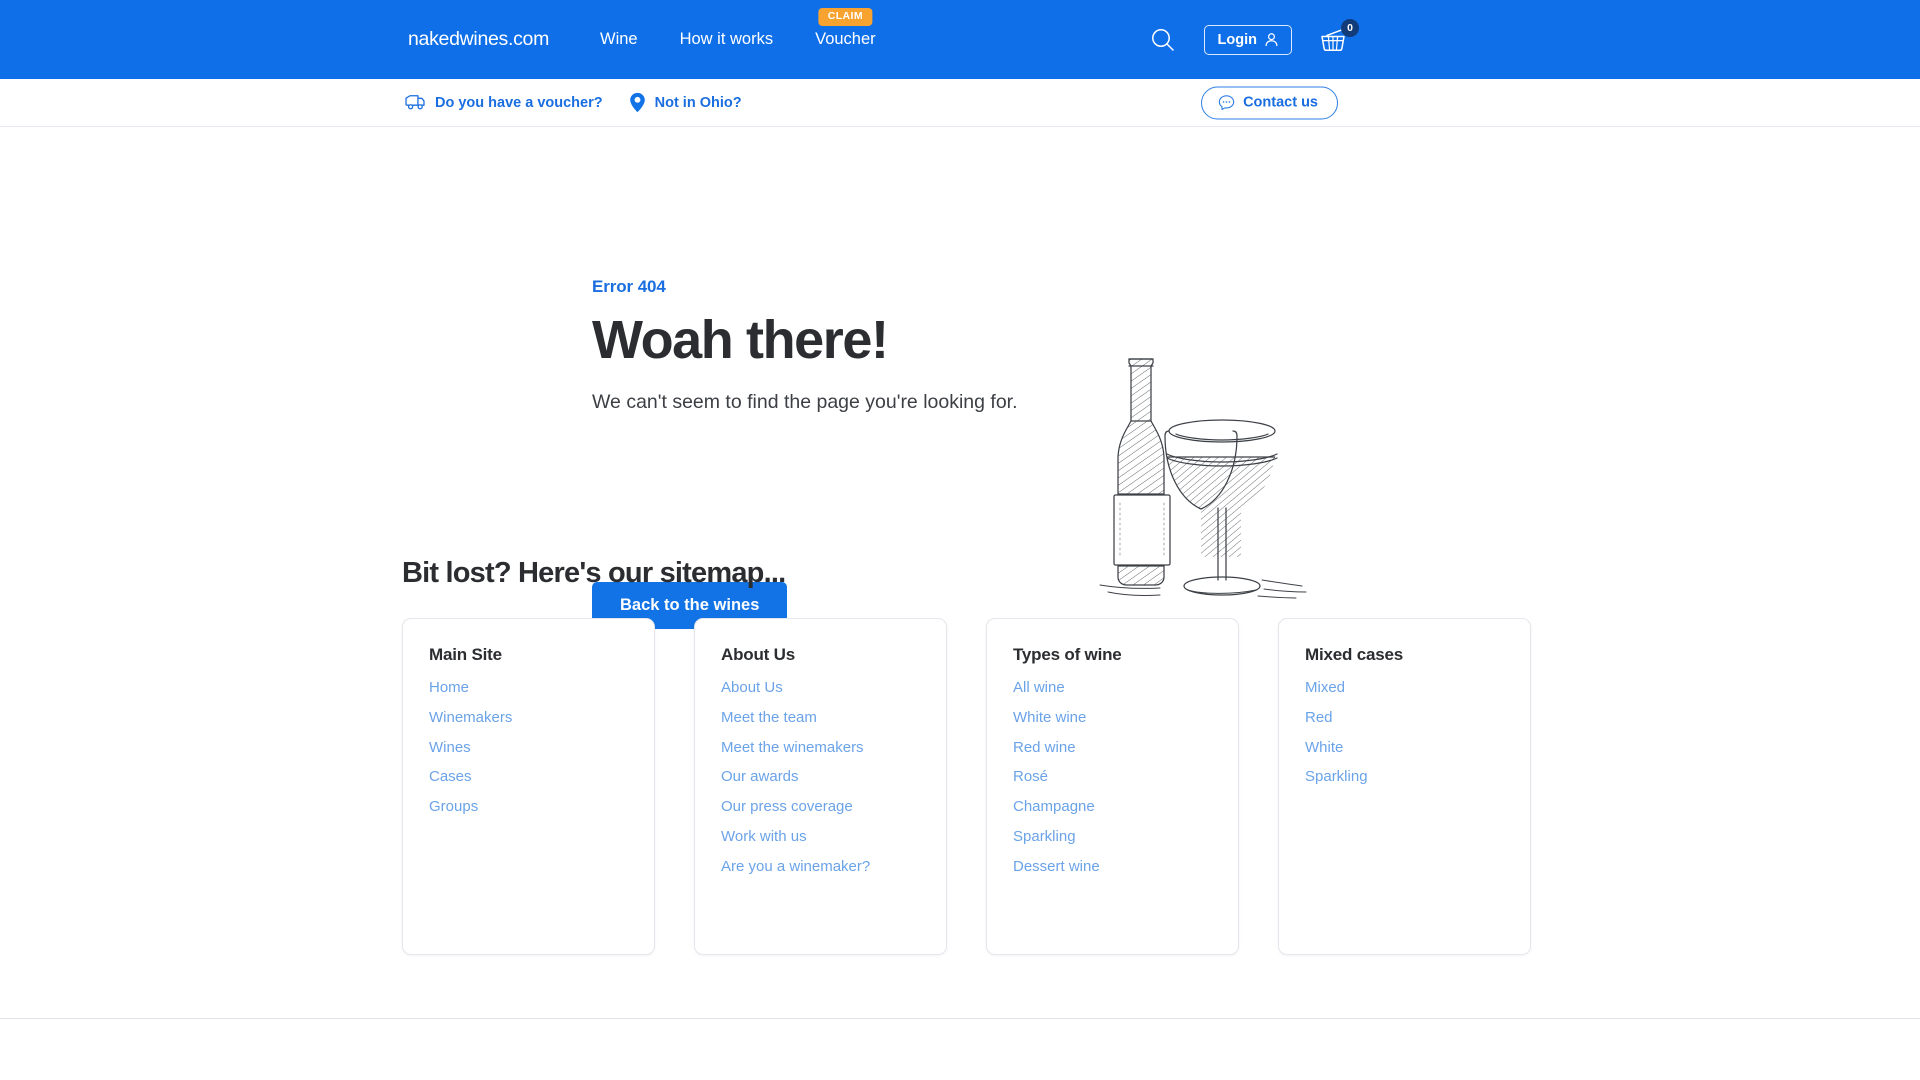 This screenshot has width=1920, height=1080. What do you see at coordinates (415, 101) in the screenshot?
I see `delivery-van-icon` at bounding box center [415, 101].